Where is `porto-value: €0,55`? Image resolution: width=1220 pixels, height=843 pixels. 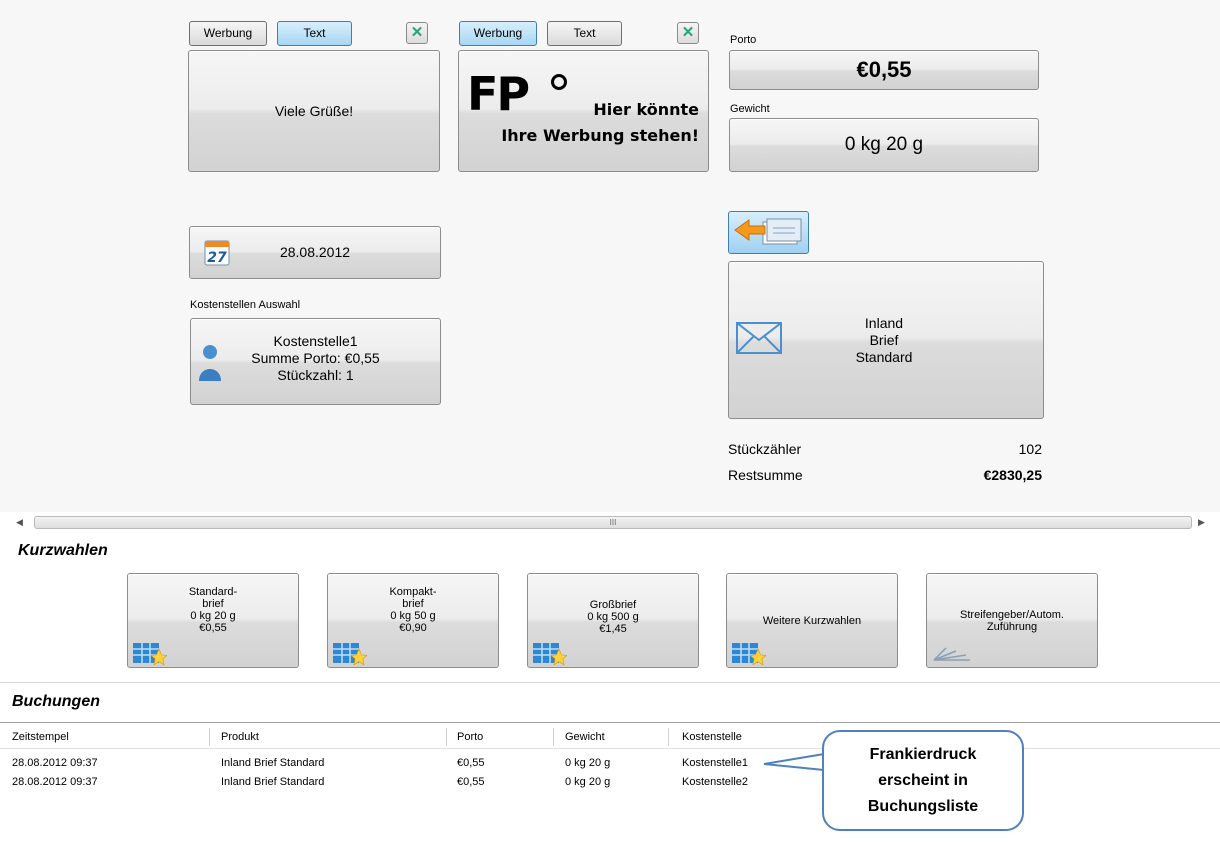 porto-value: €0,55 is located at coordinates (884, 69).